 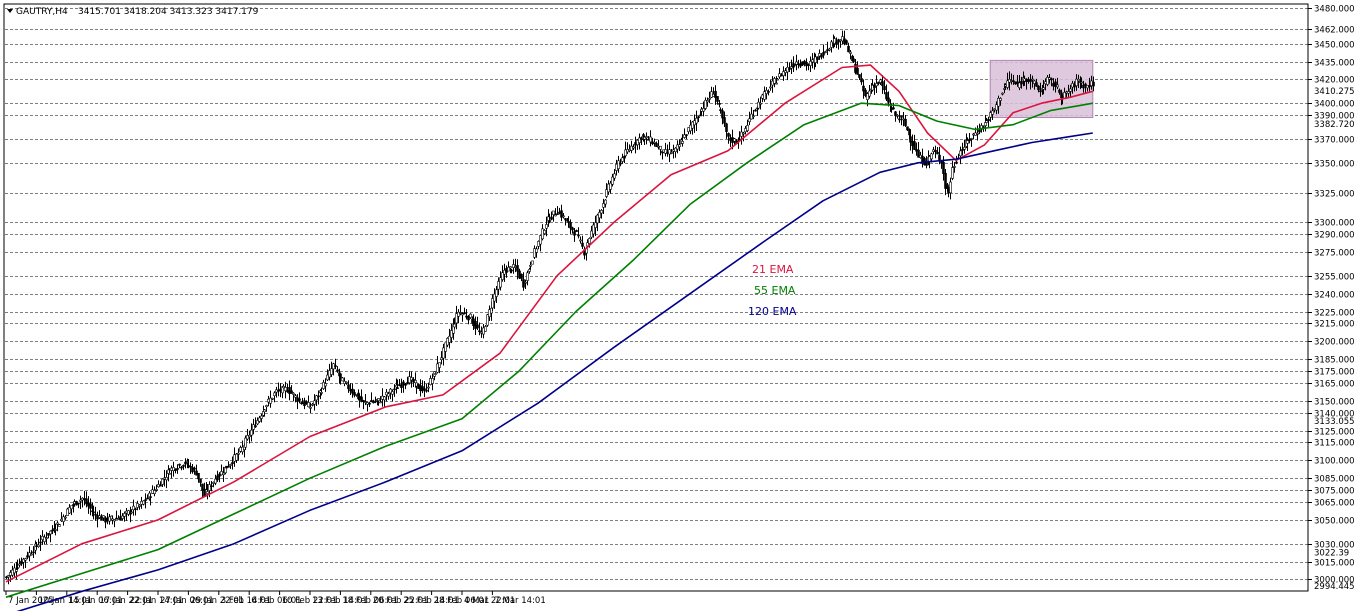 What do you see at coordinates (1334, 81) in the screenshot?
I see `y-tick-label: 3420.000` at bounding box center [1334, 81].